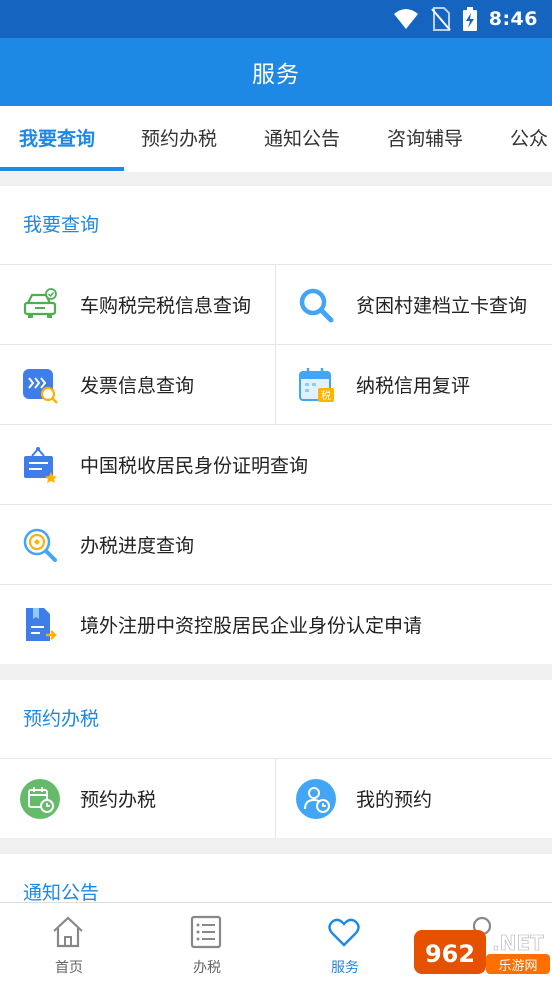 The width and height of the screenshot is (552, 982). I want to click on nav-service: 服务, so click(345, 942).